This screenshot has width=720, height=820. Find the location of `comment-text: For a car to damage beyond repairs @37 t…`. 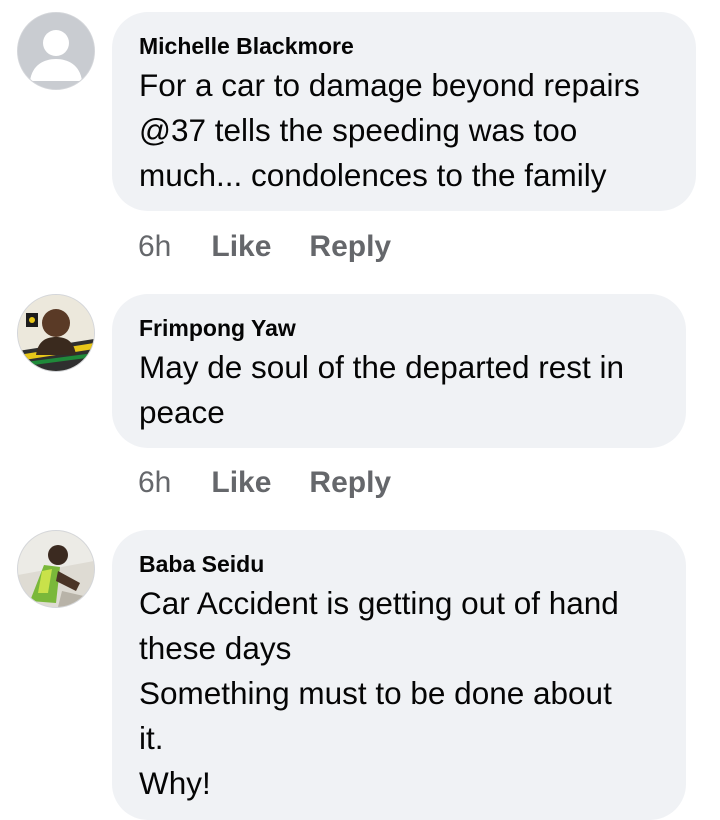

comment-text: For a car to damage beyond repairs @37 t… is located at coordinates (389, 130).